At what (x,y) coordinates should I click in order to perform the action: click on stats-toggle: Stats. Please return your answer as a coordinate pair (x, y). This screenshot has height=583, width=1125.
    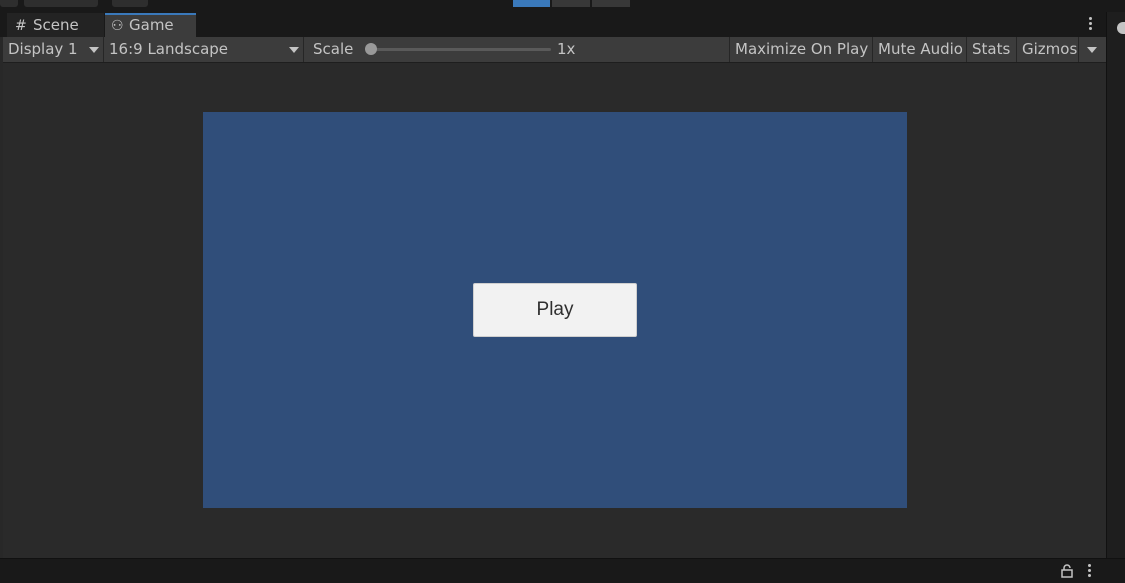
    Looking at the image, I should click on (992, 49).